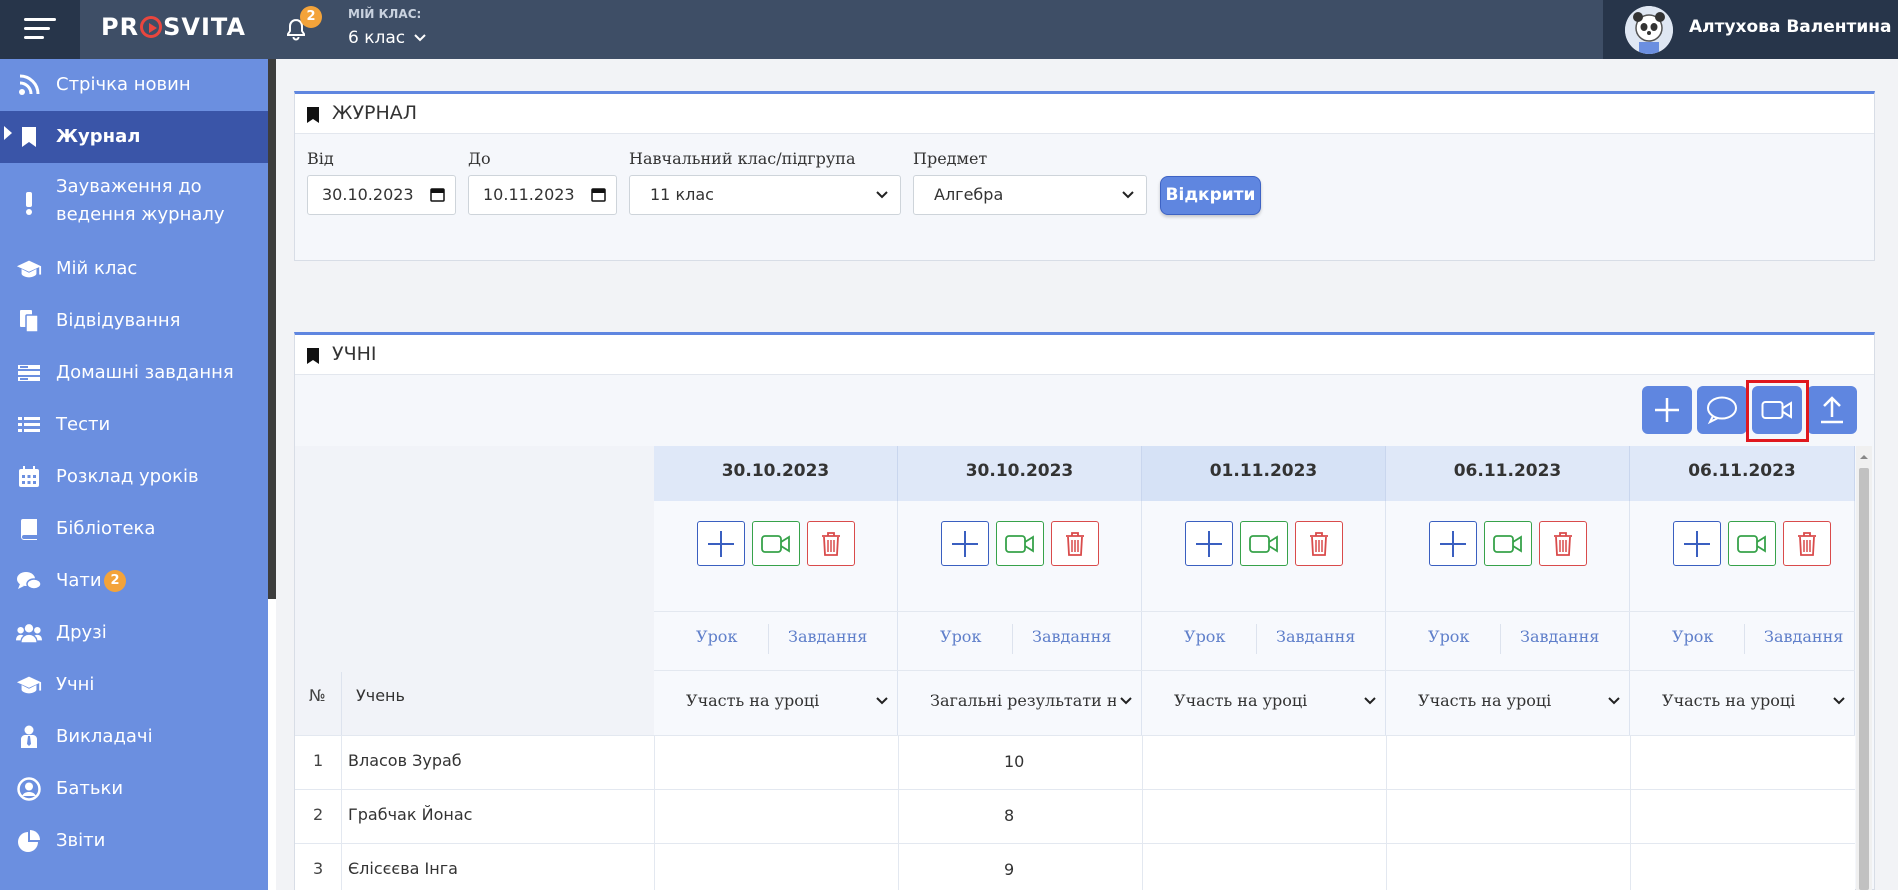 The width and height of the screenshot is (1898, 890). What do you see at coordinates (1014, 761) in the screenshot?
I see `grade-cell: 10` at bounding box center [1014, 761].